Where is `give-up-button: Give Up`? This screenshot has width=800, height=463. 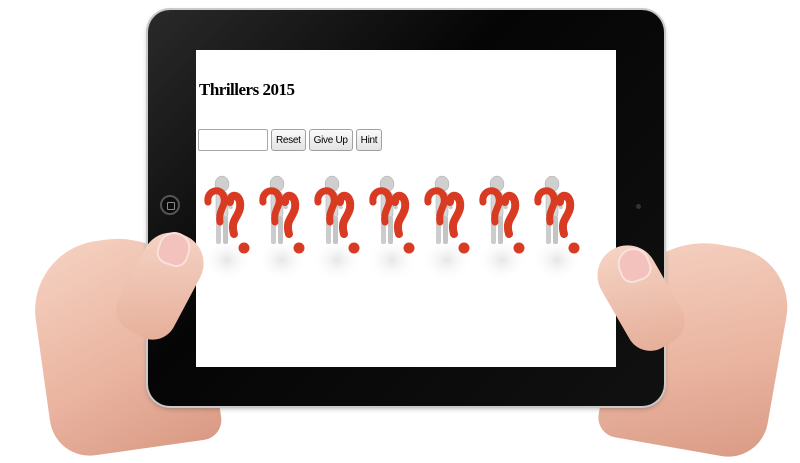 give-up-button: Give Up is located at coordinates (330, 140).